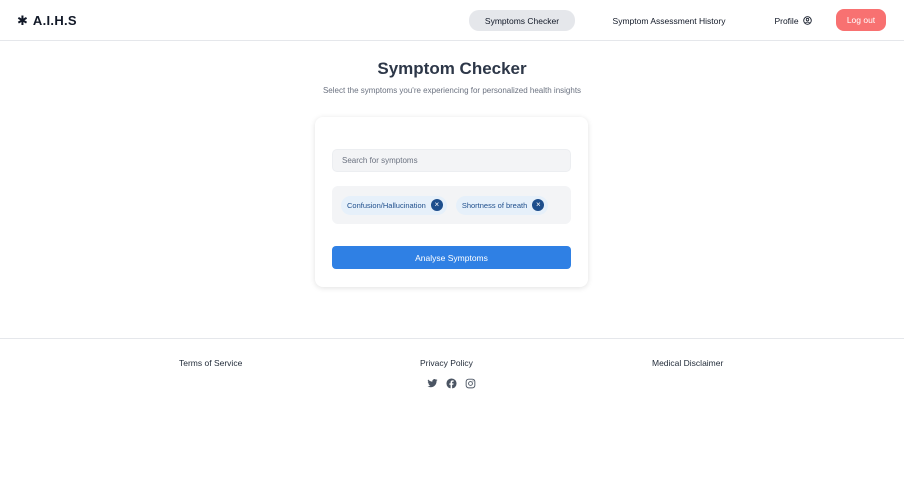  I want to click on nav-symptoms-checker: Symptoms Checker, so click(522, 20).